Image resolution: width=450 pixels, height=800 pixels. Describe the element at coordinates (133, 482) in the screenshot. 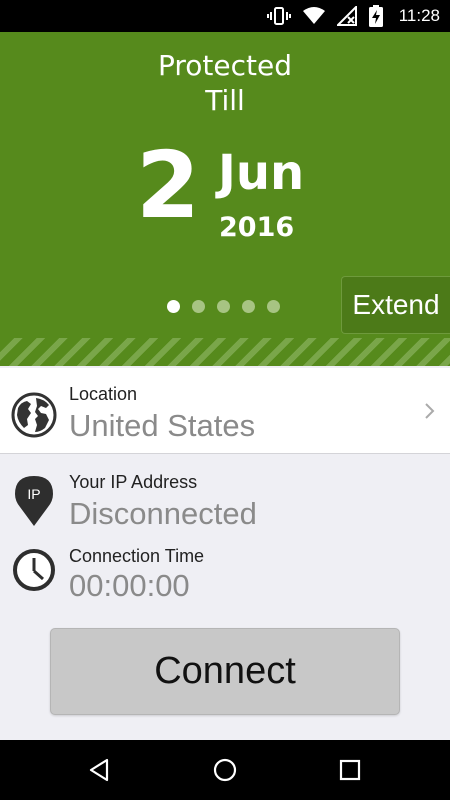

I see `ip-label: Your IP Address` at that location.